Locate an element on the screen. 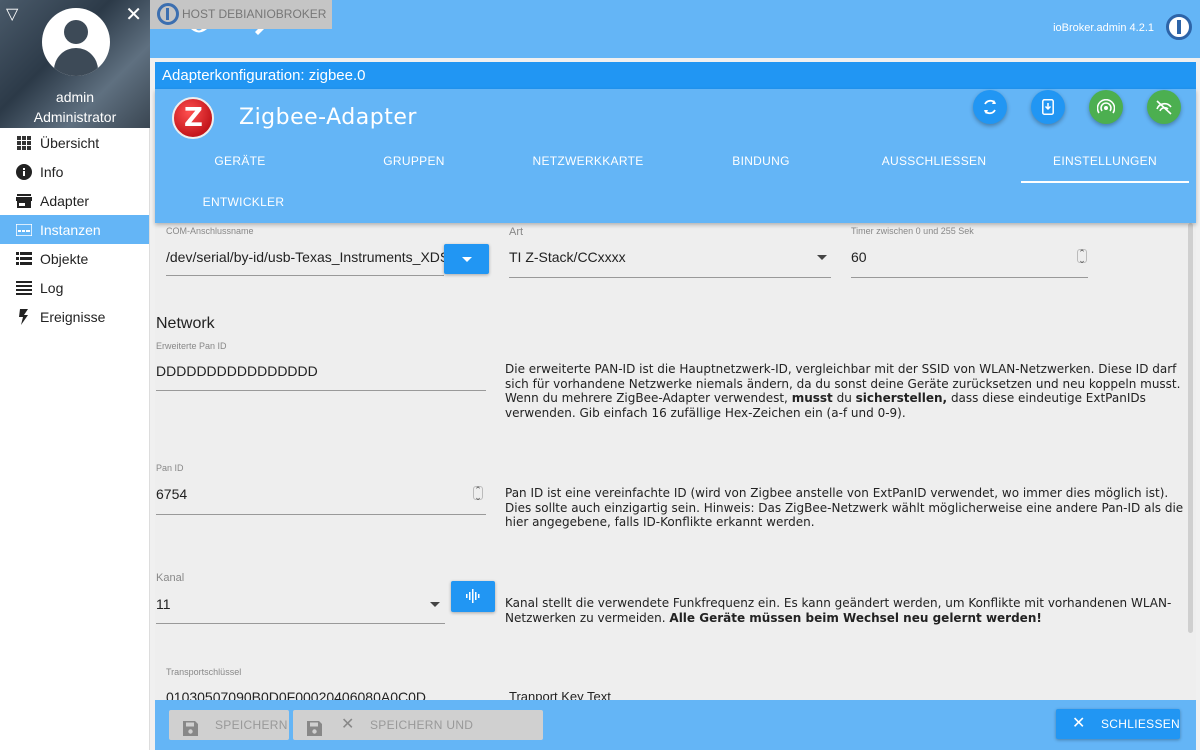 The image size is (1200, 750). tab-bindung: BINDUNG is located at coordinates (761, 161).